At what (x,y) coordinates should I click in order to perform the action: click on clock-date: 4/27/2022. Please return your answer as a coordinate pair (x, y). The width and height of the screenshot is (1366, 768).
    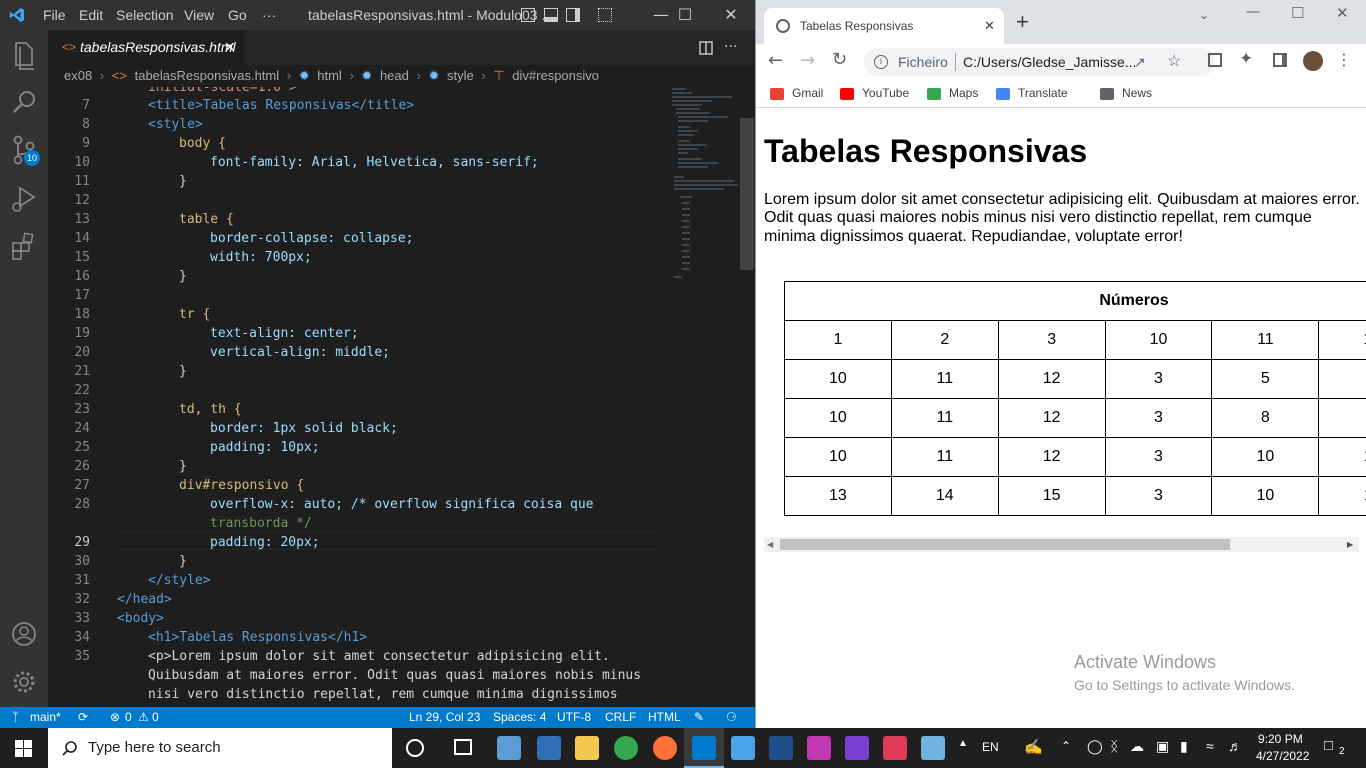
    Looking at the image, I should click on (1282, 756).